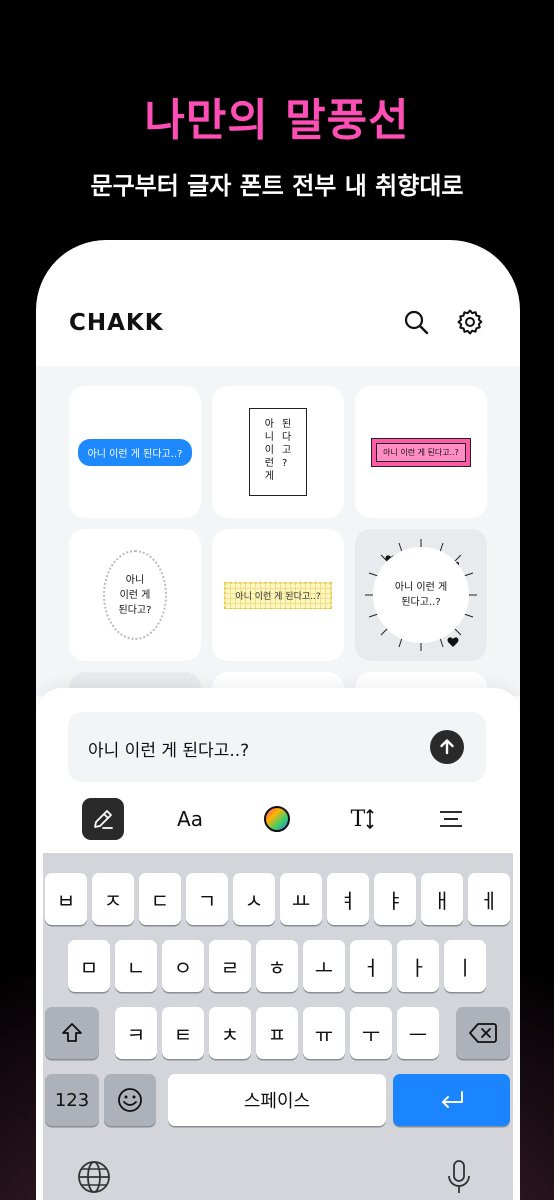  I want to click on bubble-oval-line: 된다고?, so click(135, 610).